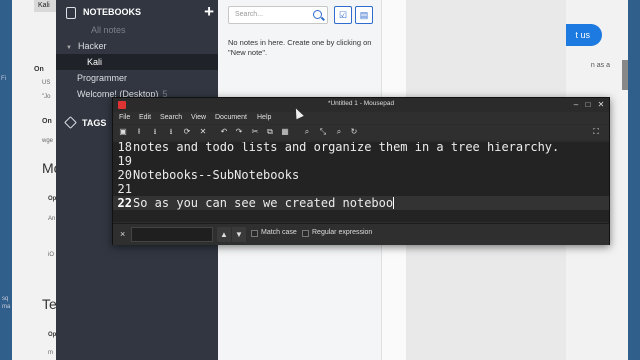  What do you see at coordinates (305, 233) in the screenshot?
I see `regex-checkbox` at bounding box center [305, 233].